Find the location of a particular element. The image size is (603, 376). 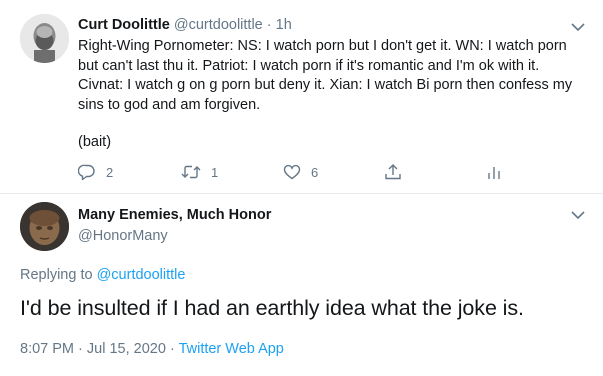

replying-to-link: @curtdoolittle is located at coordinates (141, 275).